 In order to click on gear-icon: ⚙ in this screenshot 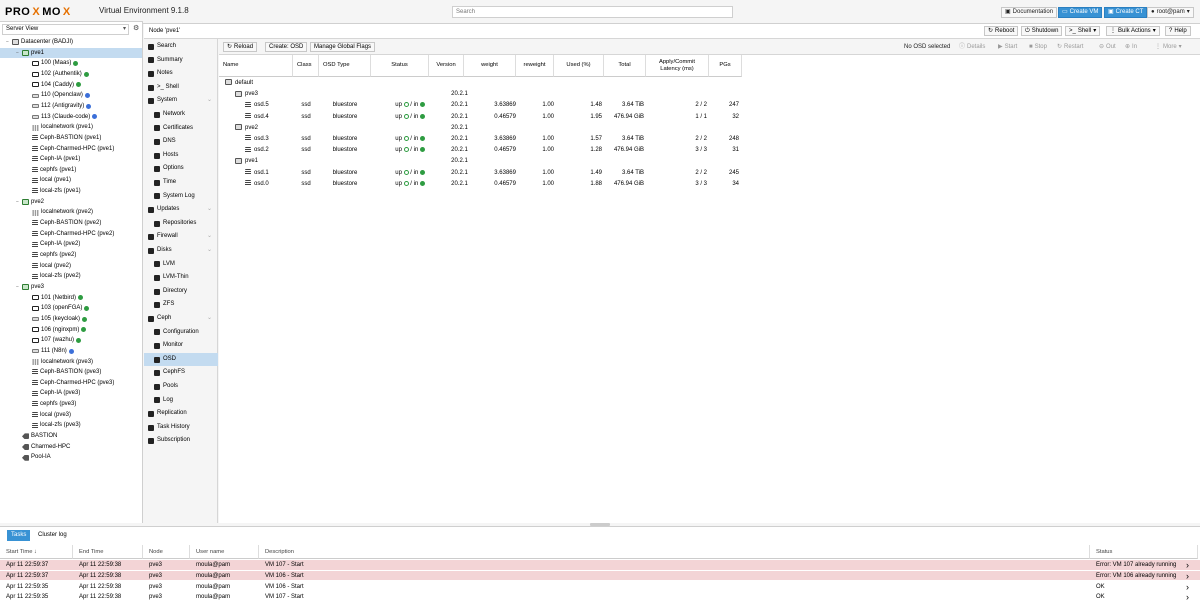, I will do `click(137, 29)`.